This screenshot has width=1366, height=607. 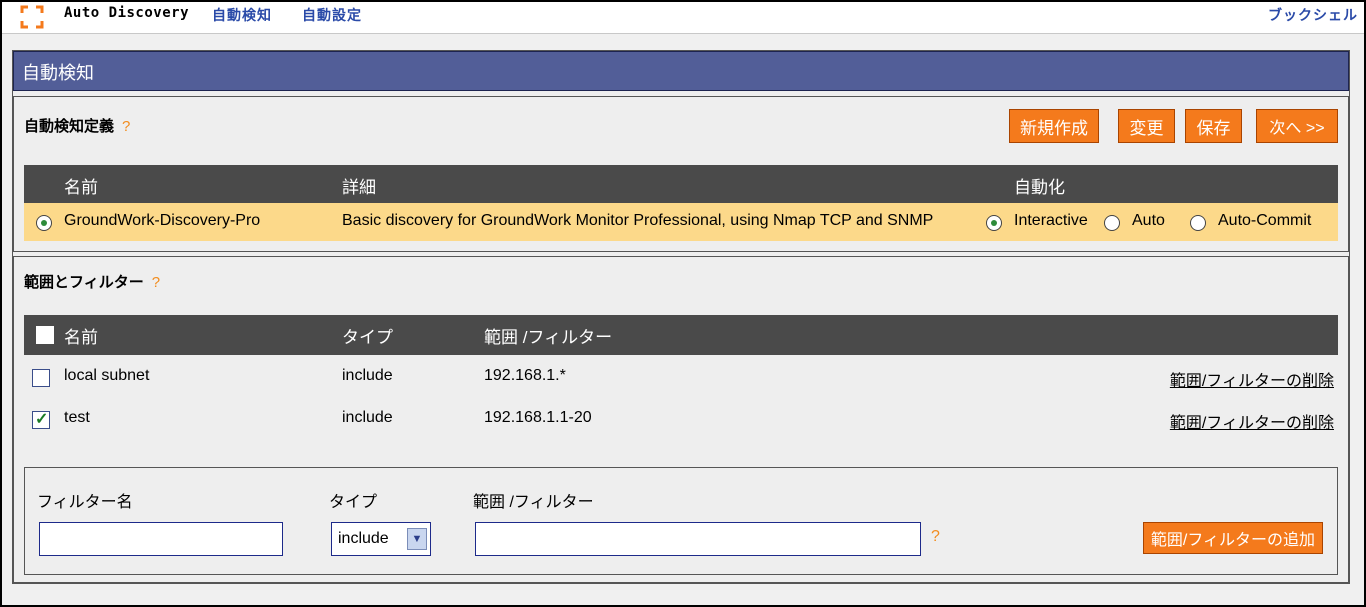 What do you see at coordinates (1054, 126) in the screenshot?
I see `new-button: 新規作成` at bounding box center [1054, 126].